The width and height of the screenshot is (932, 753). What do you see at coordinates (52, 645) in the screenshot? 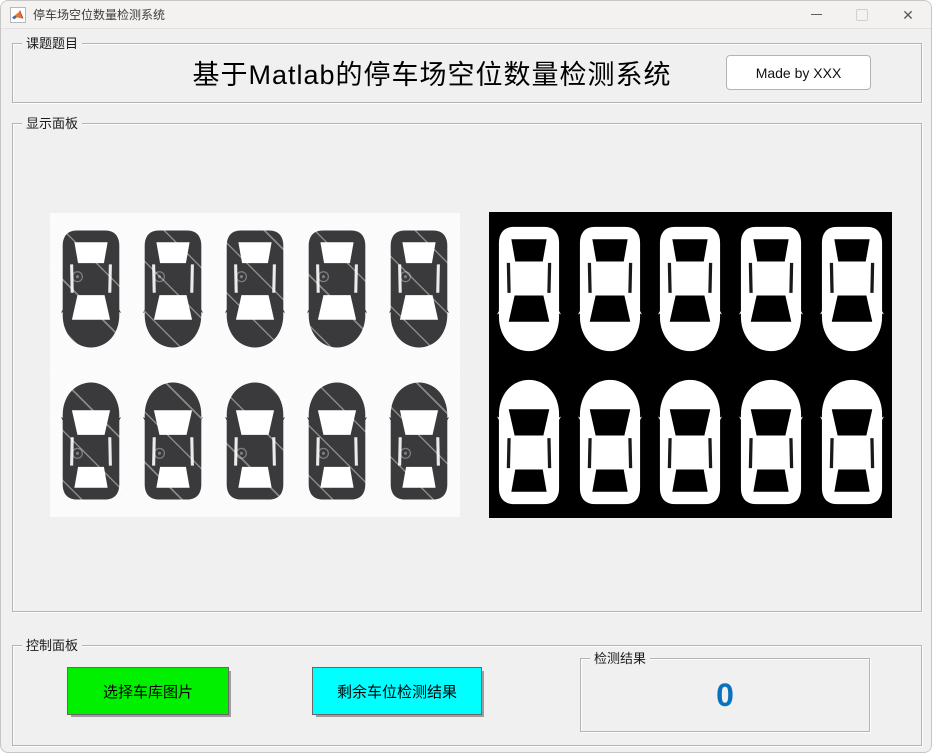
I see `panel-control-label: 控制面板` at bounding box center [52, 645].